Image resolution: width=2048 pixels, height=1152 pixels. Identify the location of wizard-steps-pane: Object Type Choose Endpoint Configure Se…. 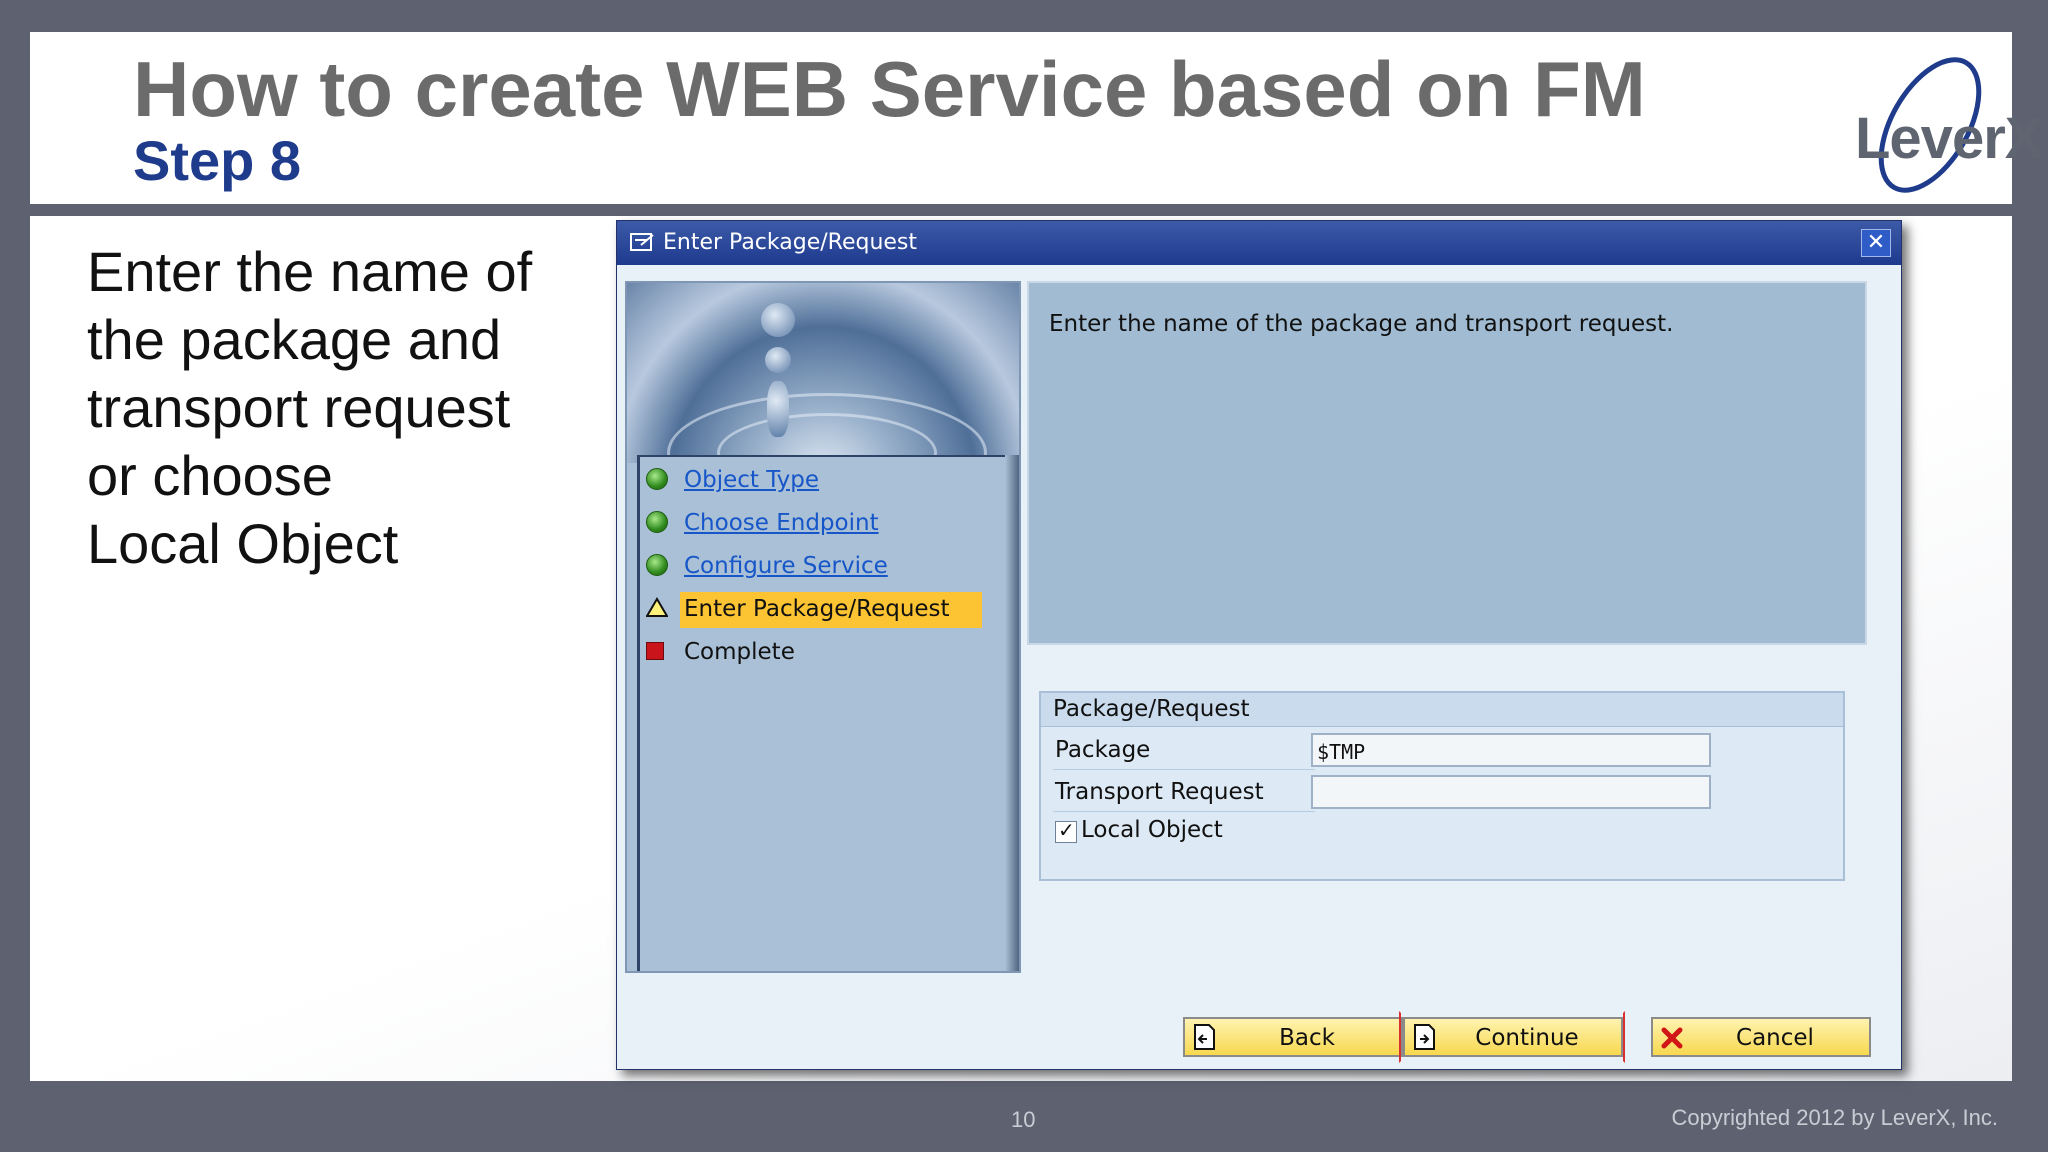
(823, 627).